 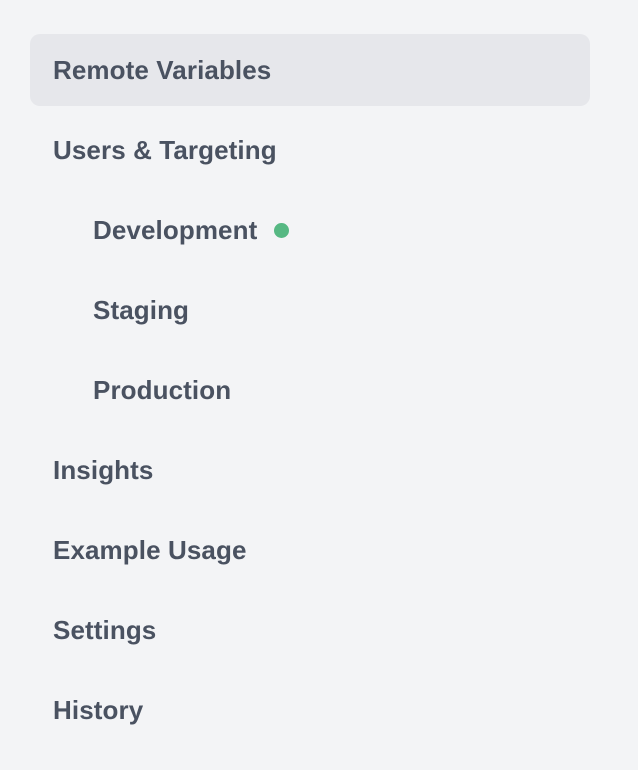 I want to click on sidebar-item-label: Staging, so click(x=141, y=309).